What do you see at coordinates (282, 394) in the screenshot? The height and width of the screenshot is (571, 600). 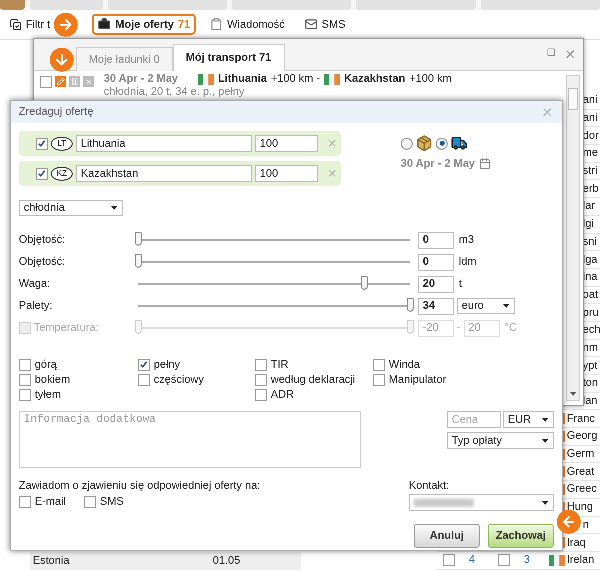 I see `option-label: ADR` at bounding box center [282, 394].